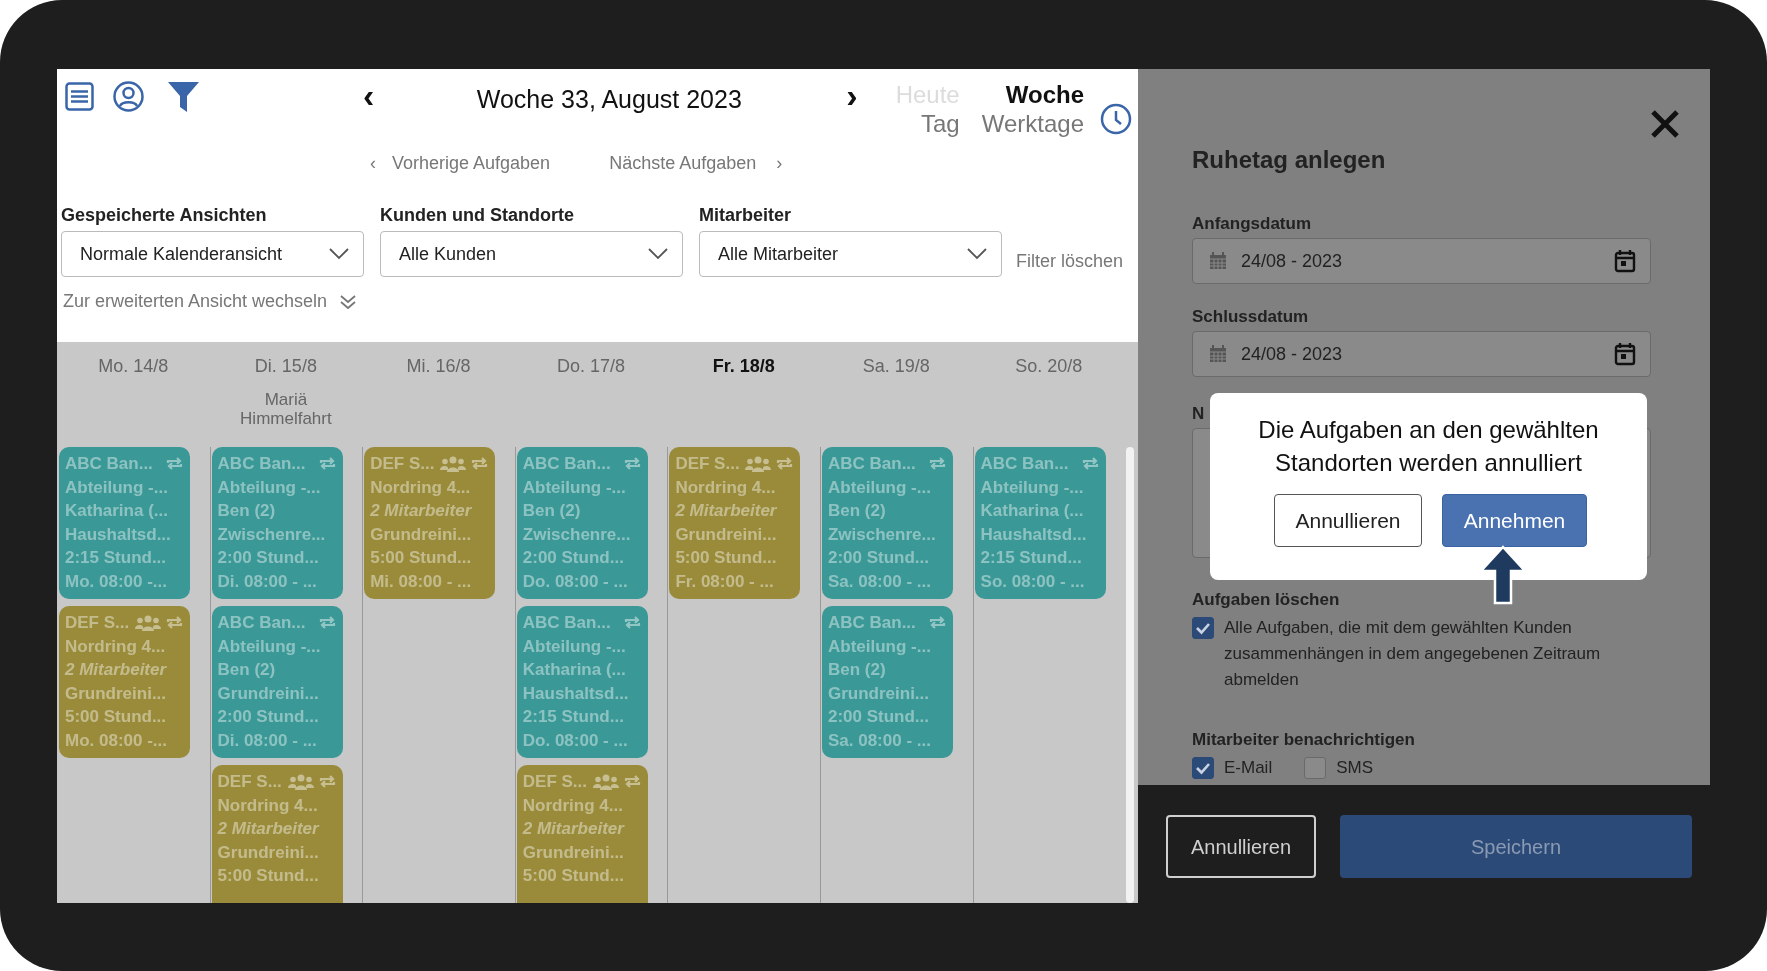  Describe the element at coordinates (683, 163) in the screenshot. I see `next-tasks-link: Nächste Aufgaben` at that location.